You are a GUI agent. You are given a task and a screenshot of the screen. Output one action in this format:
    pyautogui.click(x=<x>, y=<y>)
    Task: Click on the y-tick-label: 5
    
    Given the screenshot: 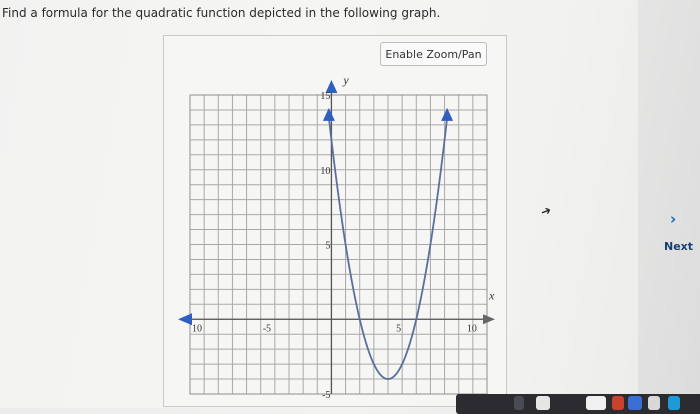 What is the action you would take?
    pyautogui.click(x=327, y=246)
    